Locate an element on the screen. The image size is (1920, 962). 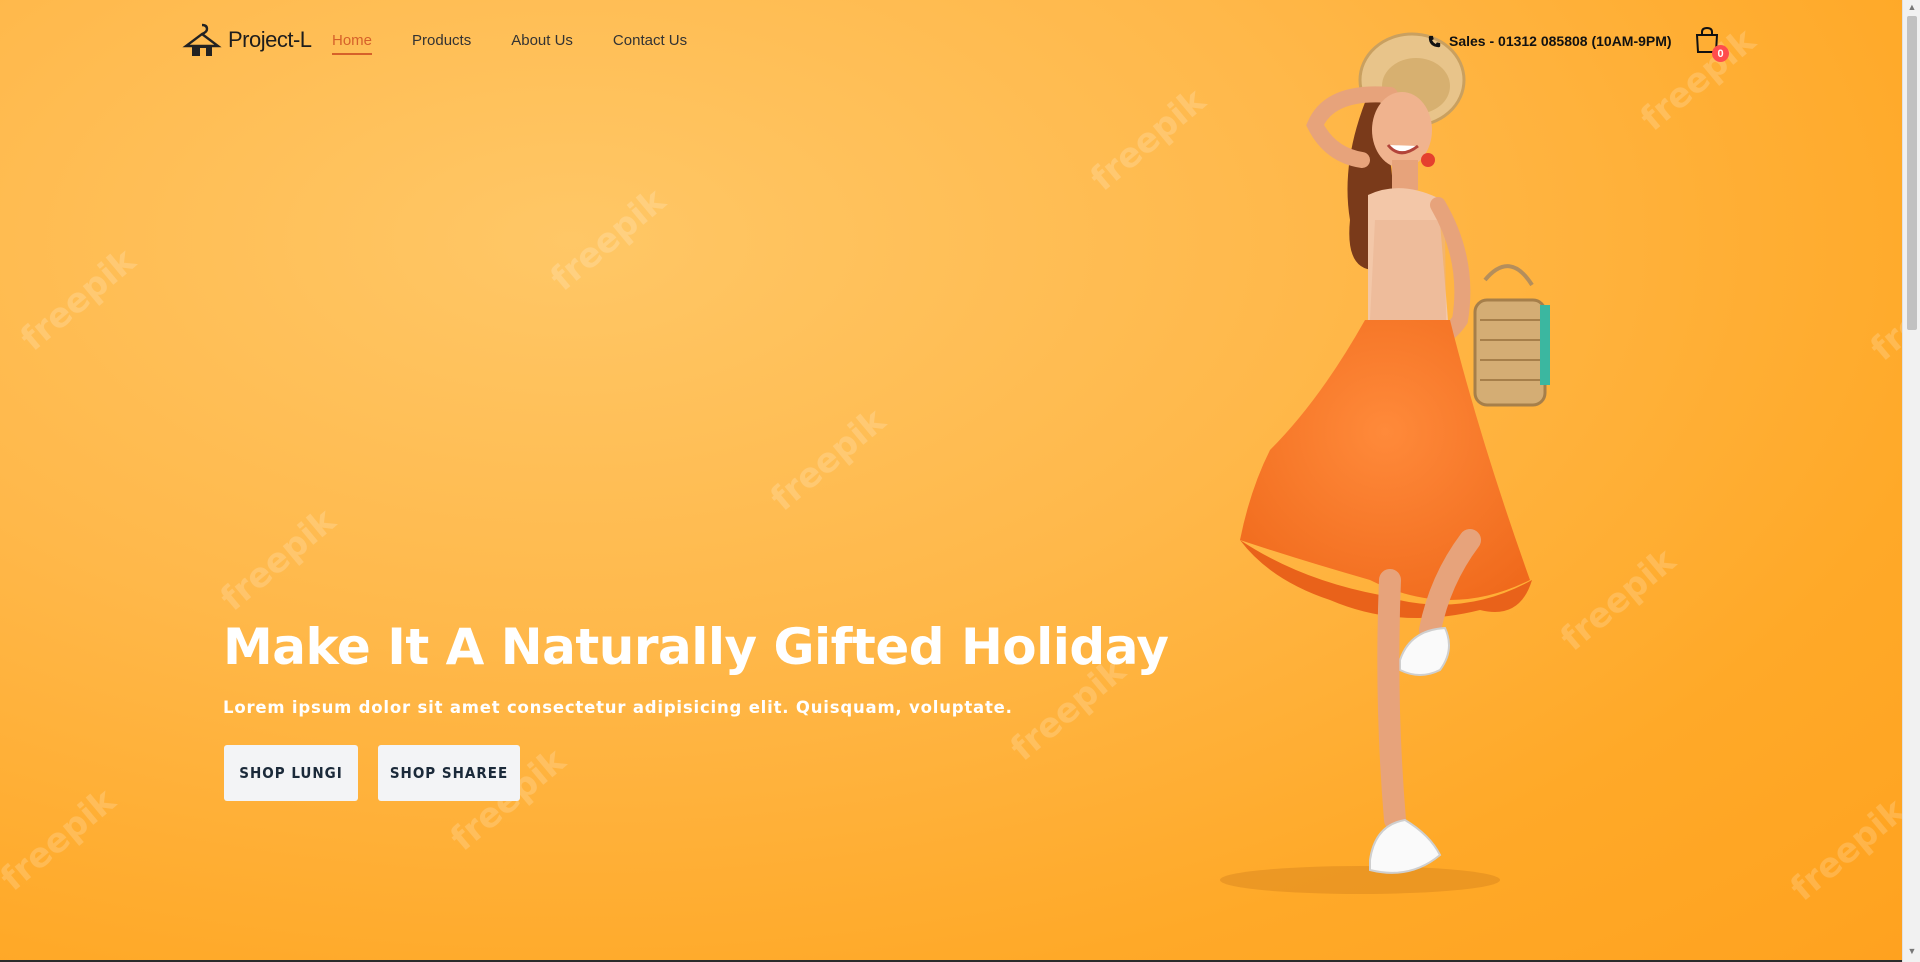
nav-contact-us: Contact Us is located at coordinates (650, 43).